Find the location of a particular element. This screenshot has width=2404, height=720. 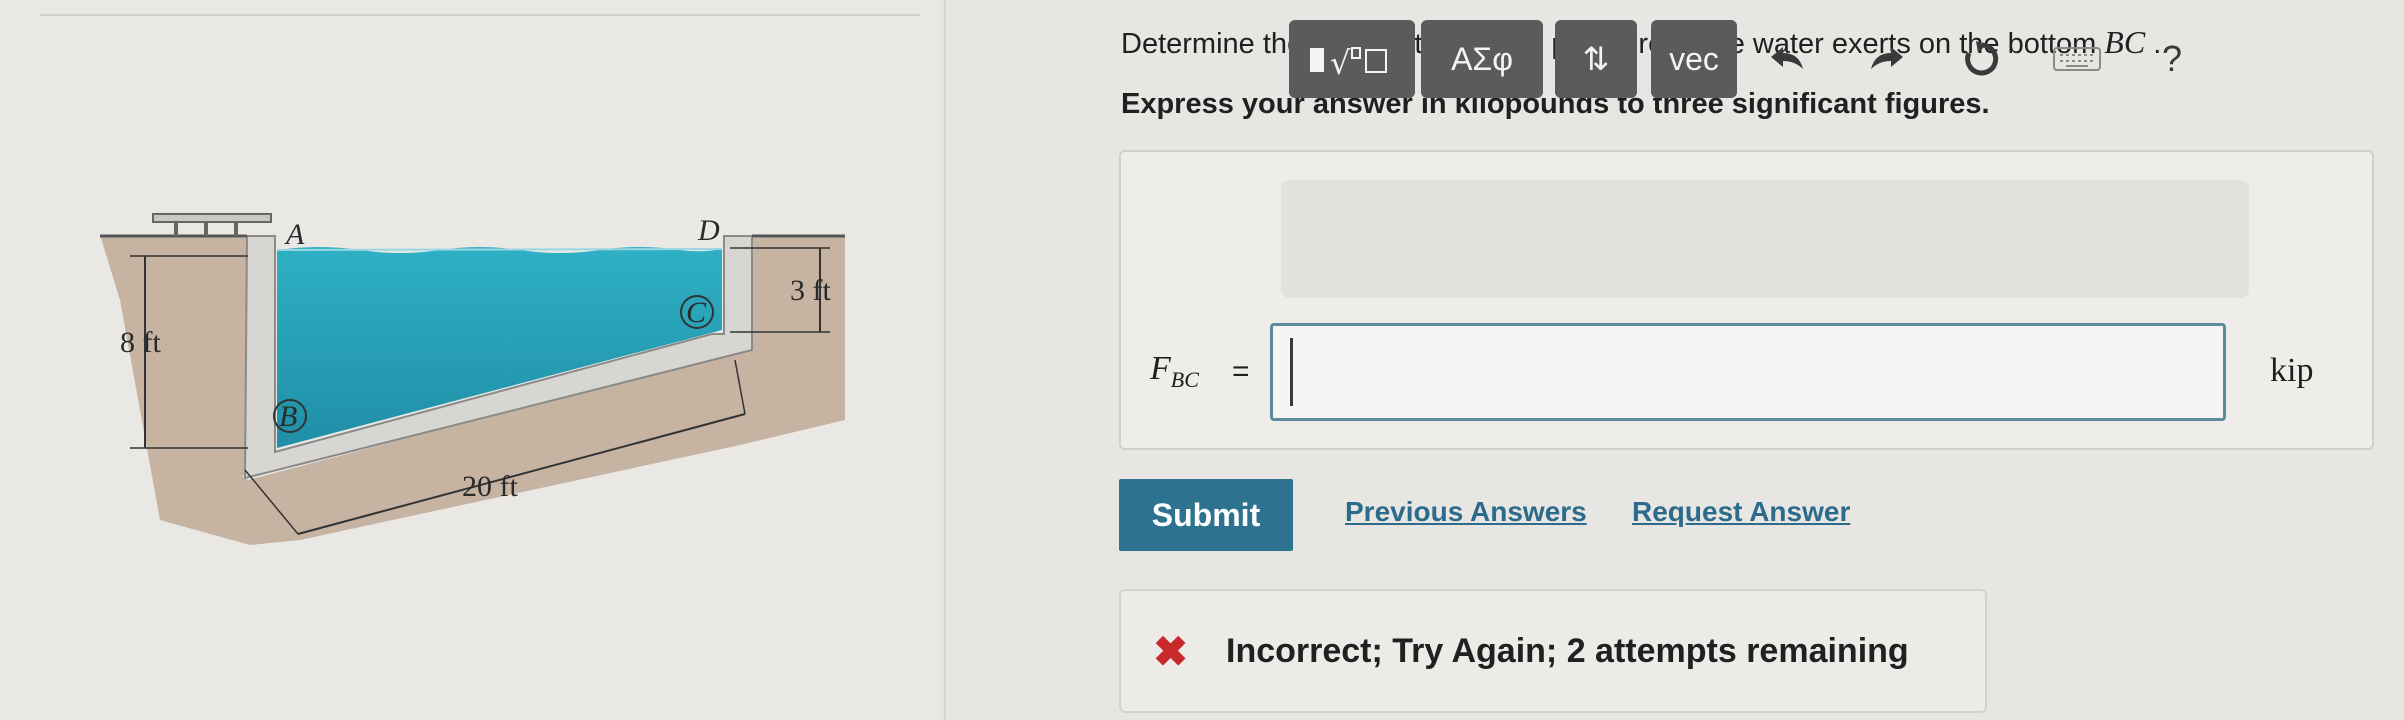

vec-button: vec is located at coordinates (1694, 59).